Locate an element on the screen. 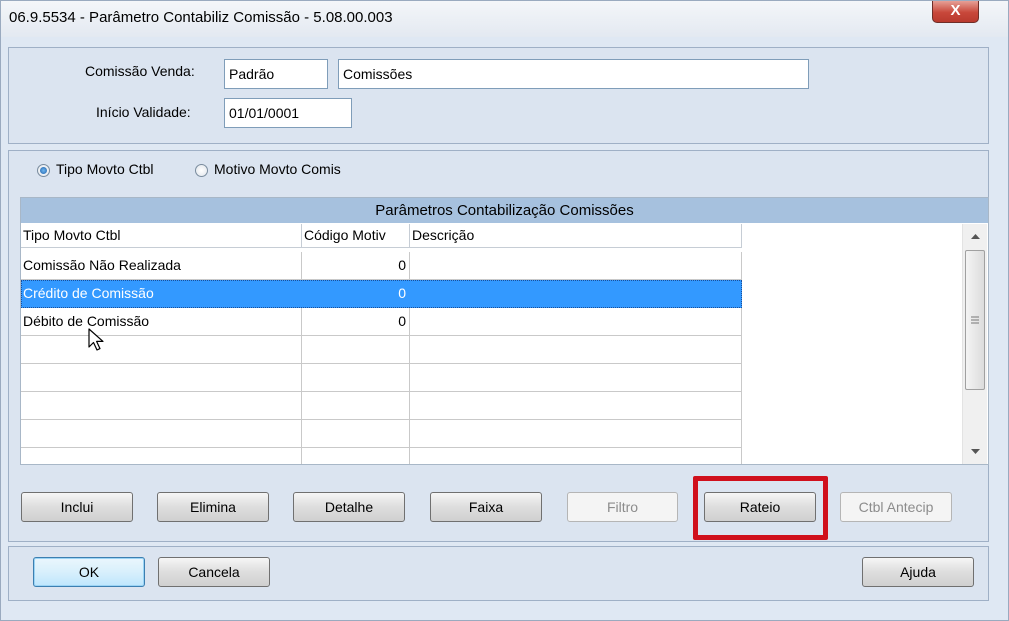 This screenshot has height=621, width=1009. inicio-validade-field: 01/01/0001 is located at coordinates (288, 113).